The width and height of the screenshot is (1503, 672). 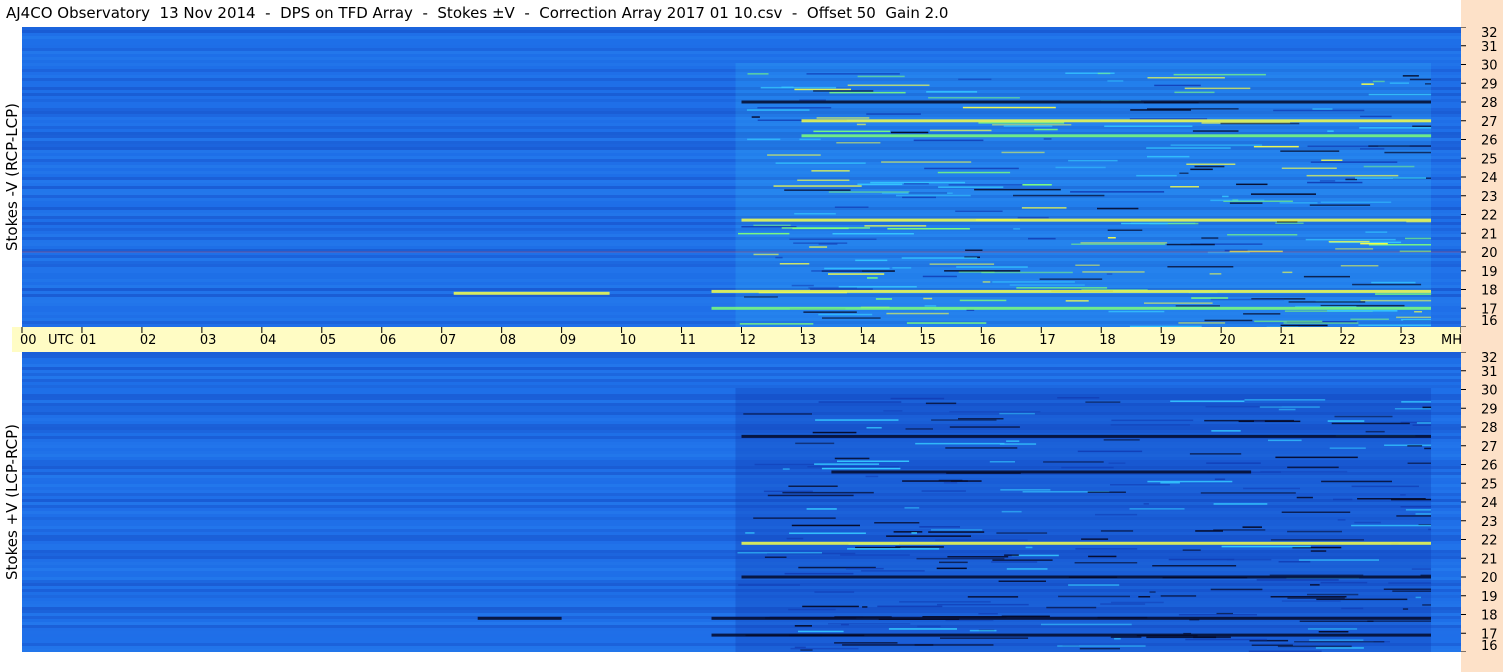 I want to click on freq-bottom-strip, so click(x=1482, y=662).